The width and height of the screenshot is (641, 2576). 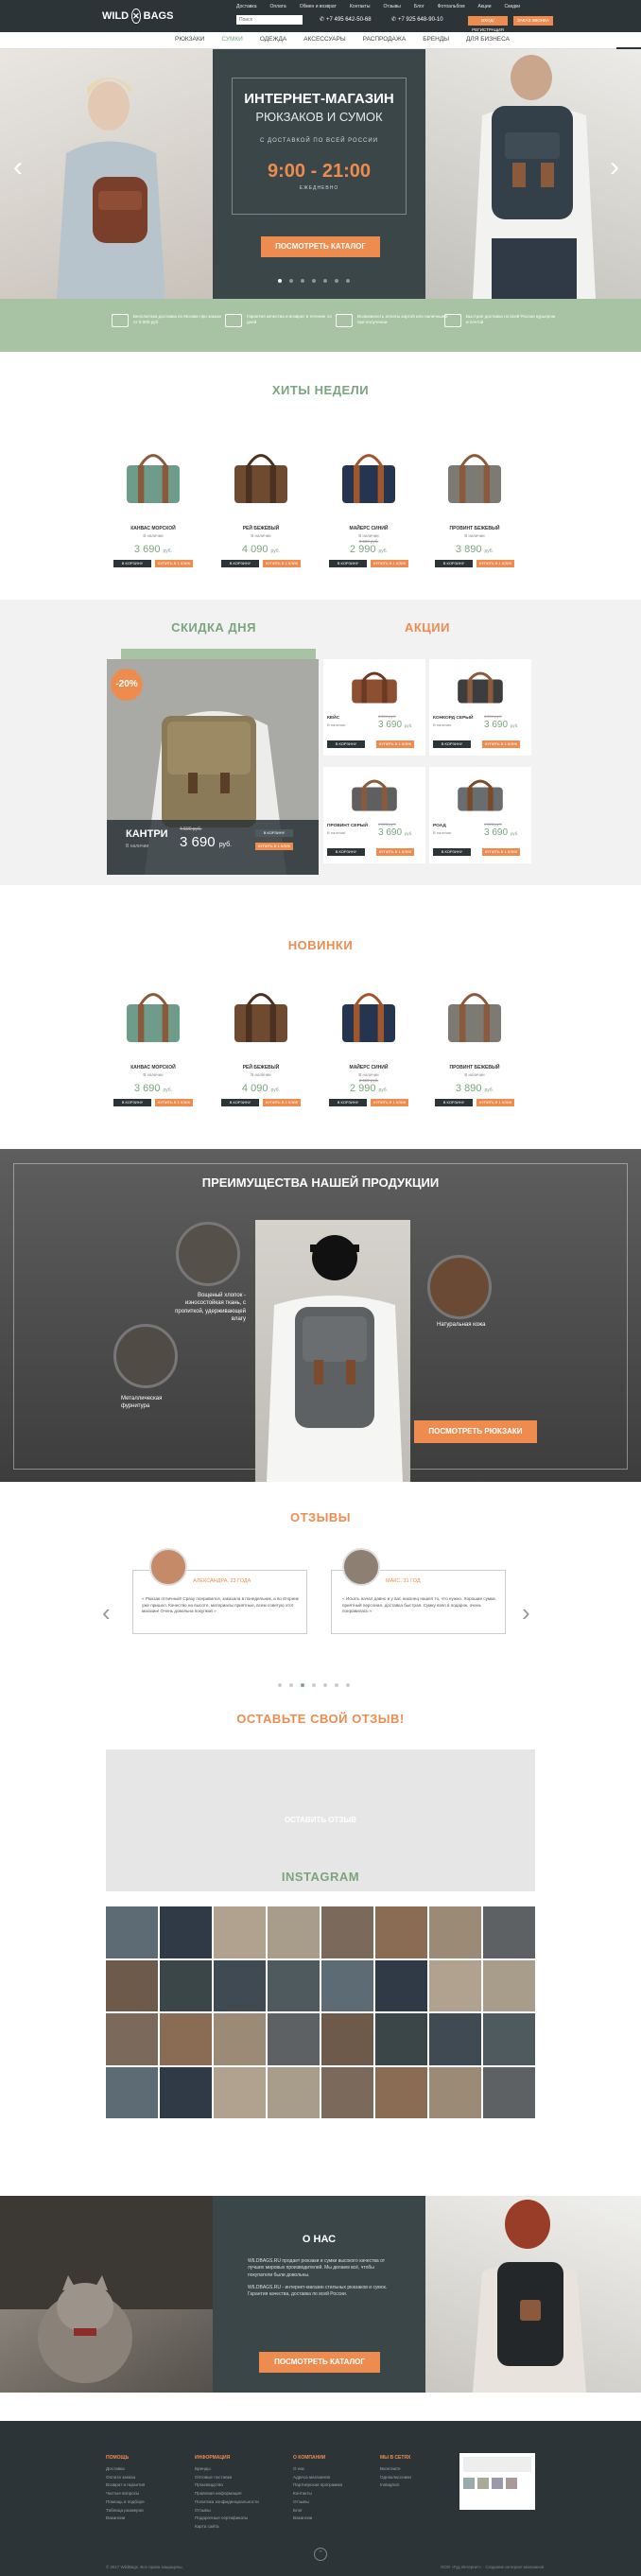 I want to click on top-link-contacts: Контакты, so click(x=360, y=6).